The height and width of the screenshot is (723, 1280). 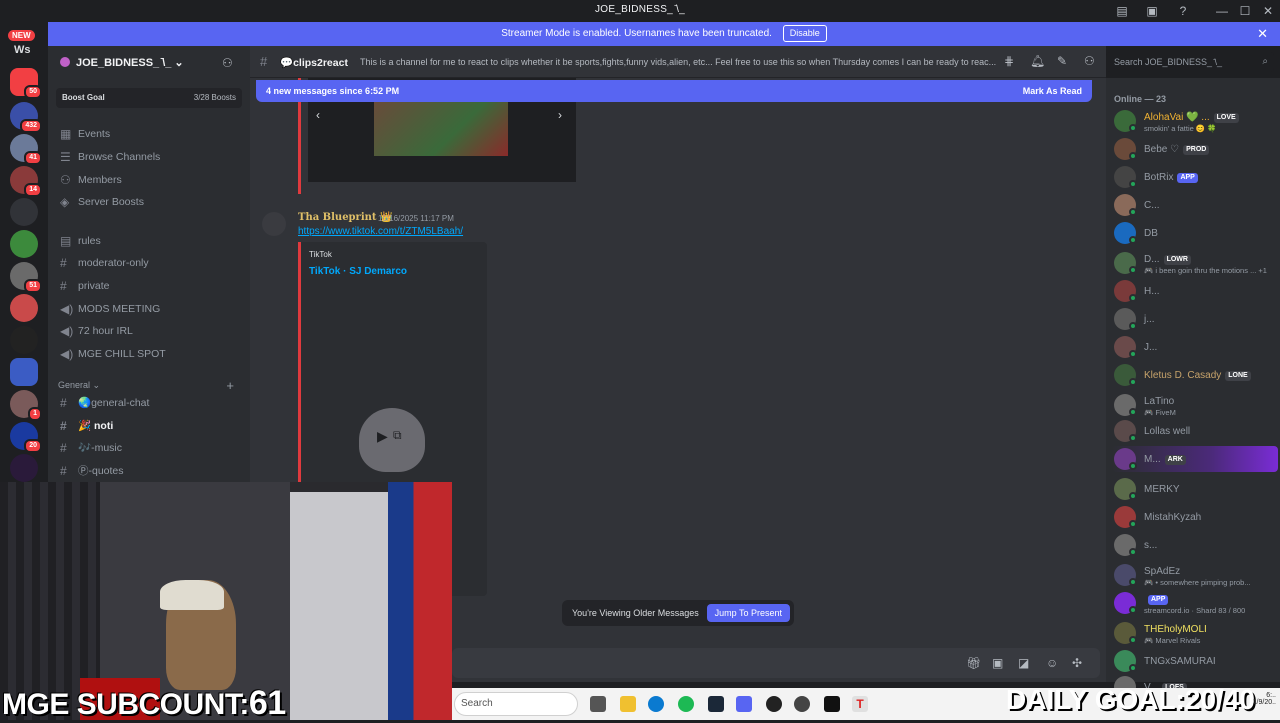 I want to click on guild-name: JOE_BIDNESS_ ̄\_ ⌄, so click(x=122, y=62).